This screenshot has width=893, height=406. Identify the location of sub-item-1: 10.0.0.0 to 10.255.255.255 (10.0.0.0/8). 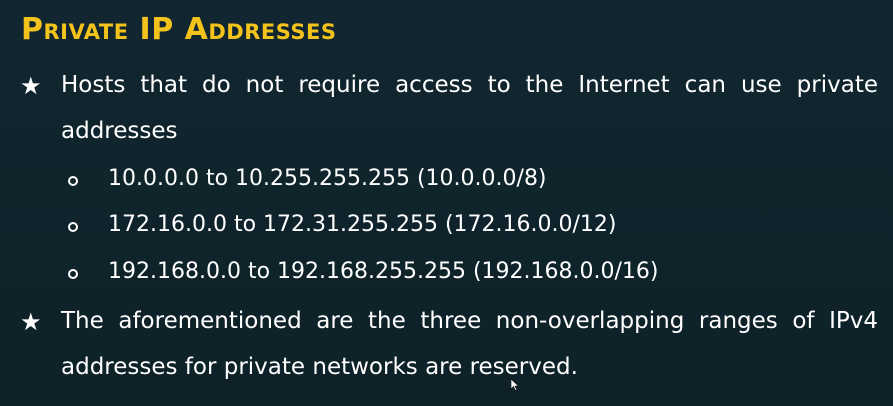
(327, 178).